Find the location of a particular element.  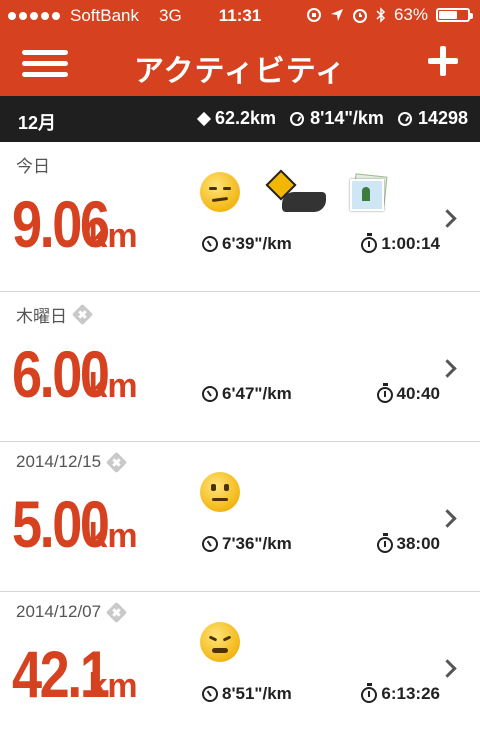

activity-distance-value: 6.00 is located at coordinates (61, 374).